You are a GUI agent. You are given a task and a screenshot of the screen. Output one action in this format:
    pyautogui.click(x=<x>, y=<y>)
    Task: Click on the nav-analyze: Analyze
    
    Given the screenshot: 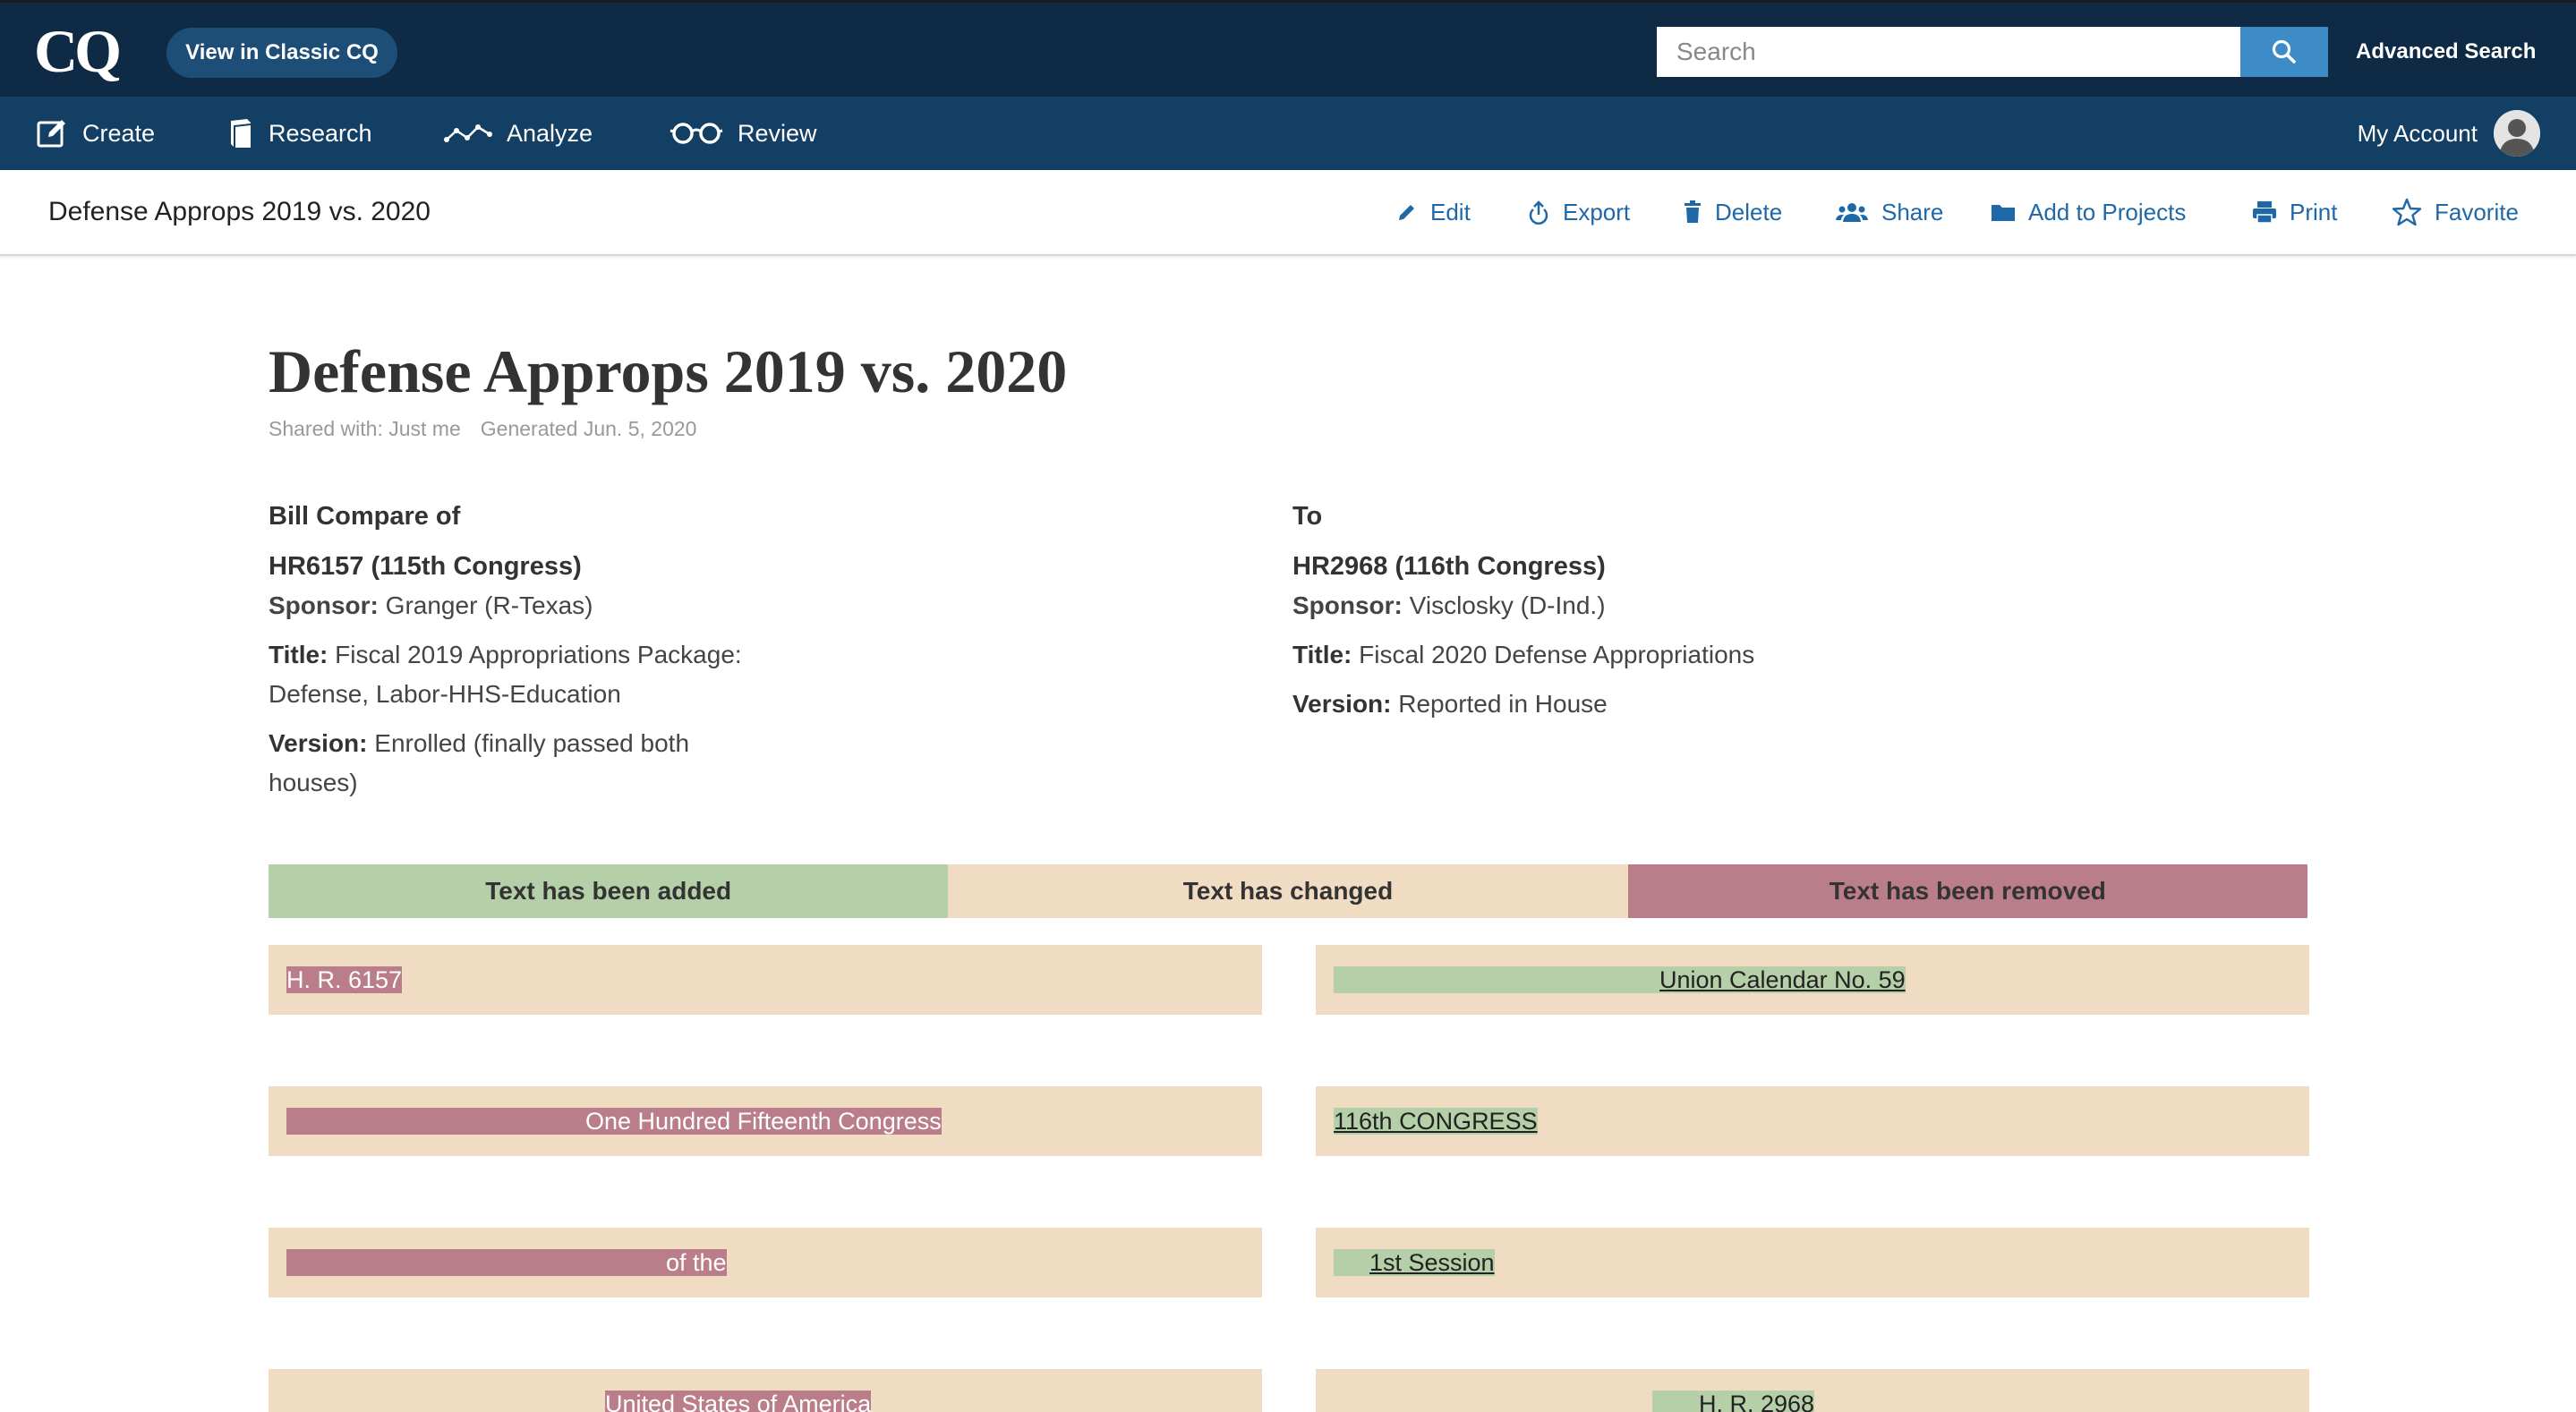 What is the action you would take?
    pyautogui.click(x=518, y=133)
    